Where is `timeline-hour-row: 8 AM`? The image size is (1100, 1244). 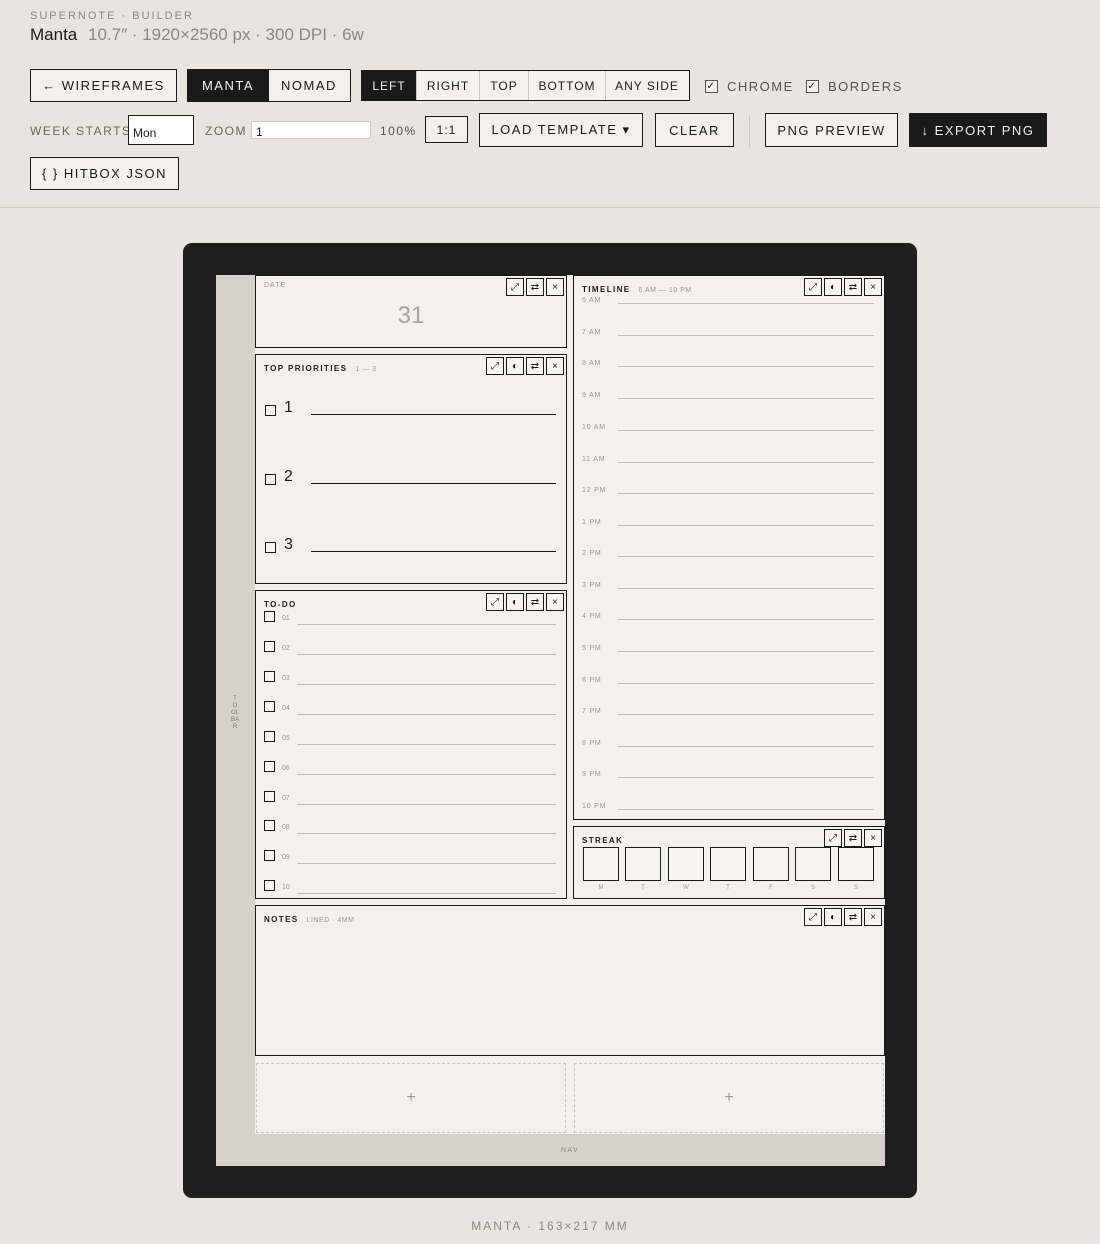
timeline-hour-row: 8 AM is located at coordinates (728, 366).